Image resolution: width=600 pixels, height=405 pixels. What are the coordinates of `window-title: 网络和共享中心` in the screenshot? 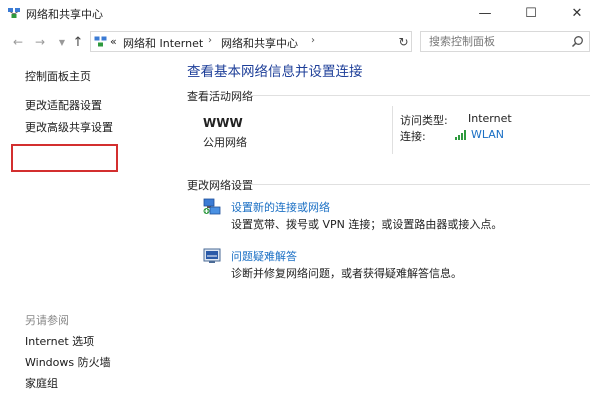 It's located at (64, 14).